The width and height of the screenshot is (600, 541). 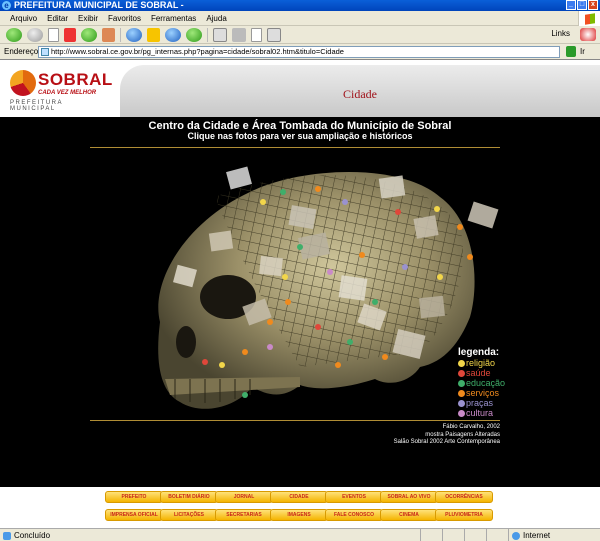 What do you see at coordinates (481, 403) in the screenshot?
I see `legend-item-pracas: praças` at bounding box center [481, 403].